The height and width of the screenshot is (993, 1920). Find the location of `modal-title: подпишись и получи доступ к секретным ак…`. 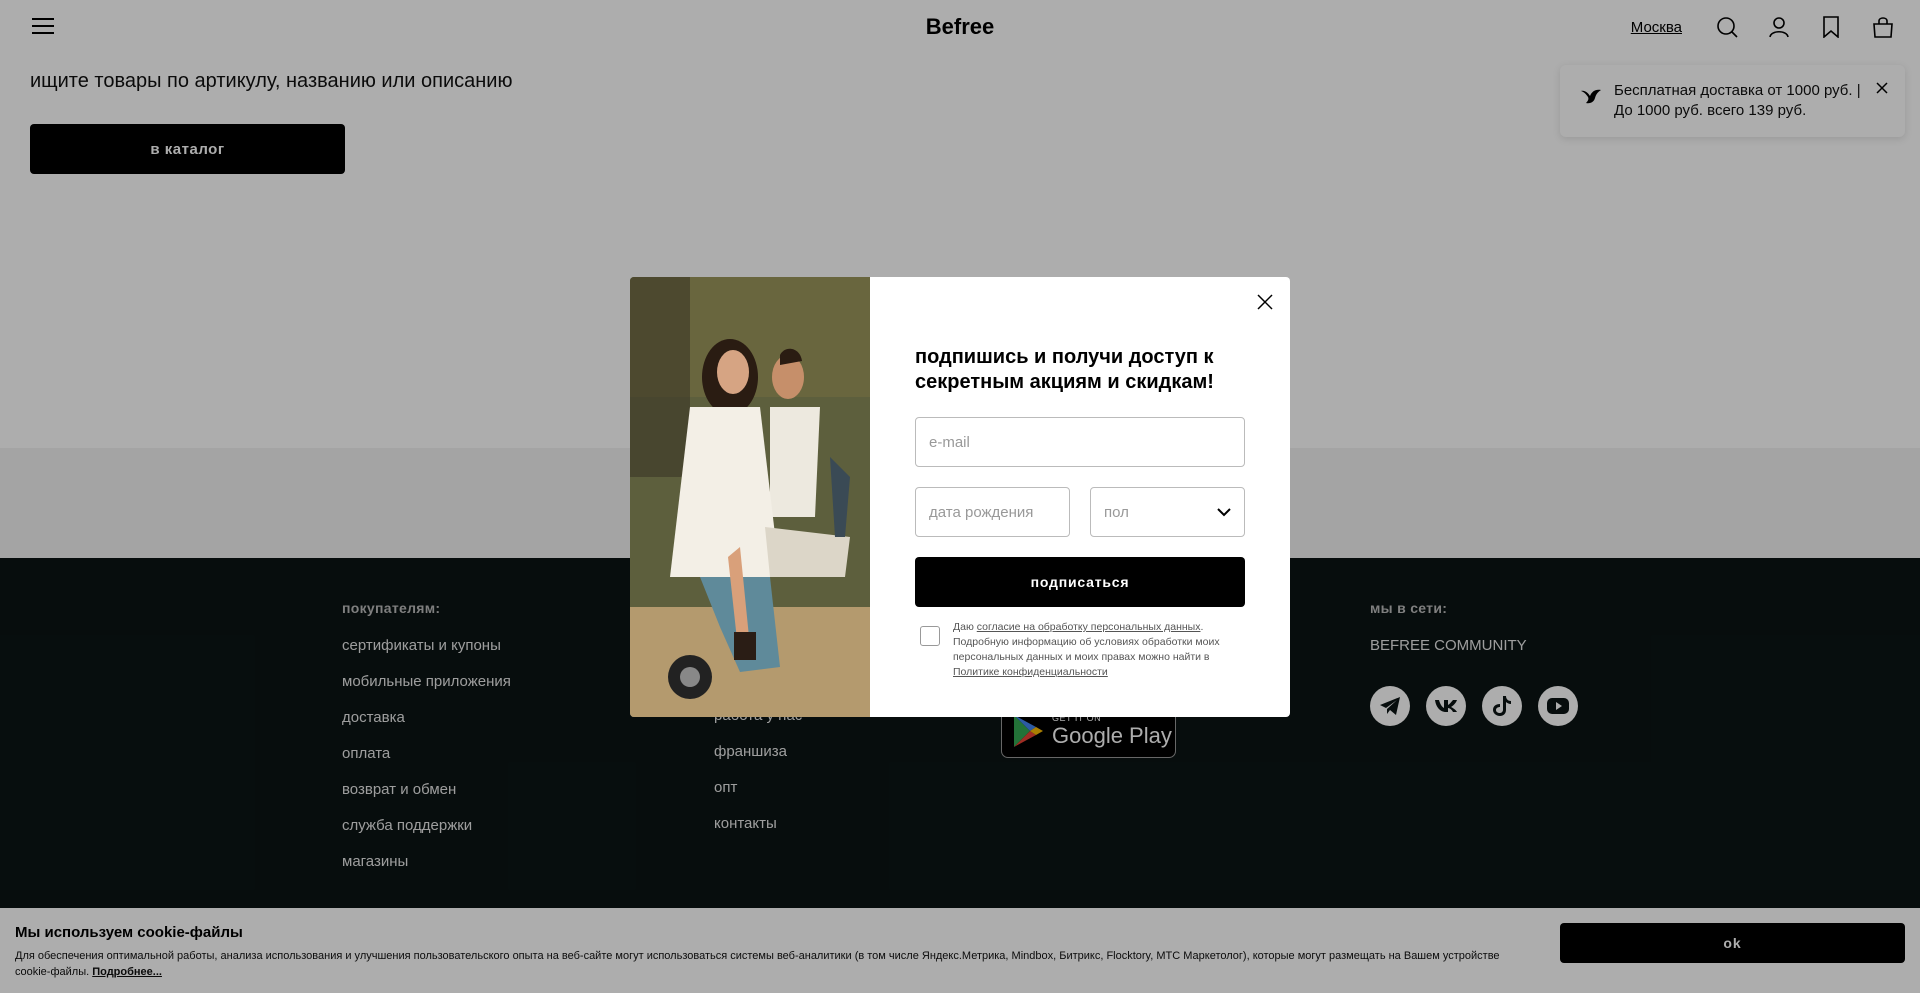

modal-title: подпишись и получи доступ к секретным ак… is located at coordinates (1064, 369).